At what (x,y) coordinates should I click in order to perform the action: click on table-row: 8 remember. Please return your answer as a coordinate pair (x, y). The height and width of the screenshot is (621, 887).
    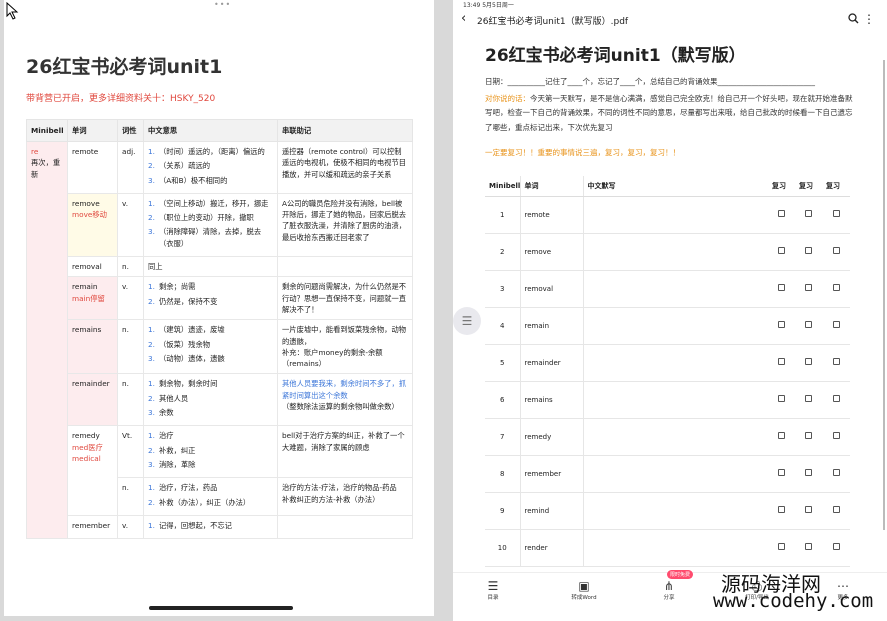
    Looking at the image, I should click on (667, 474).